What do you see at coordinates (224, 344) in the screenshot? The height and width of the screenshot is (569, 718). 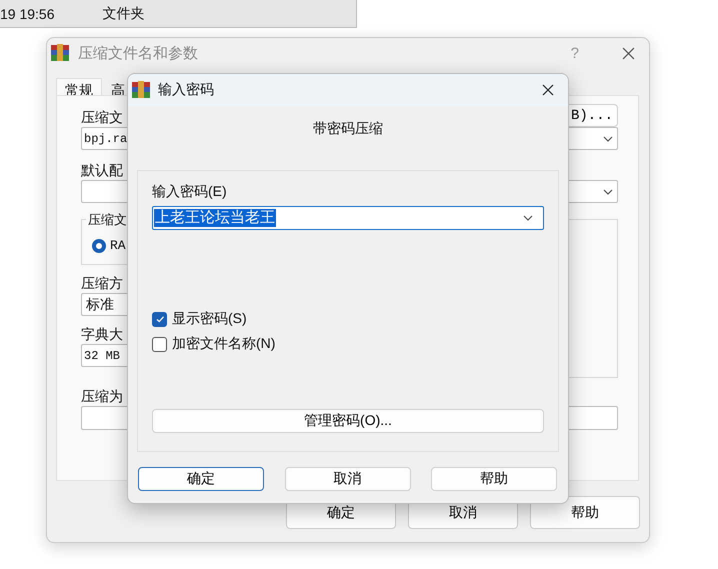 I see `checkbox-label: 加密文件名称(N)` at bounding box center [224, 344].